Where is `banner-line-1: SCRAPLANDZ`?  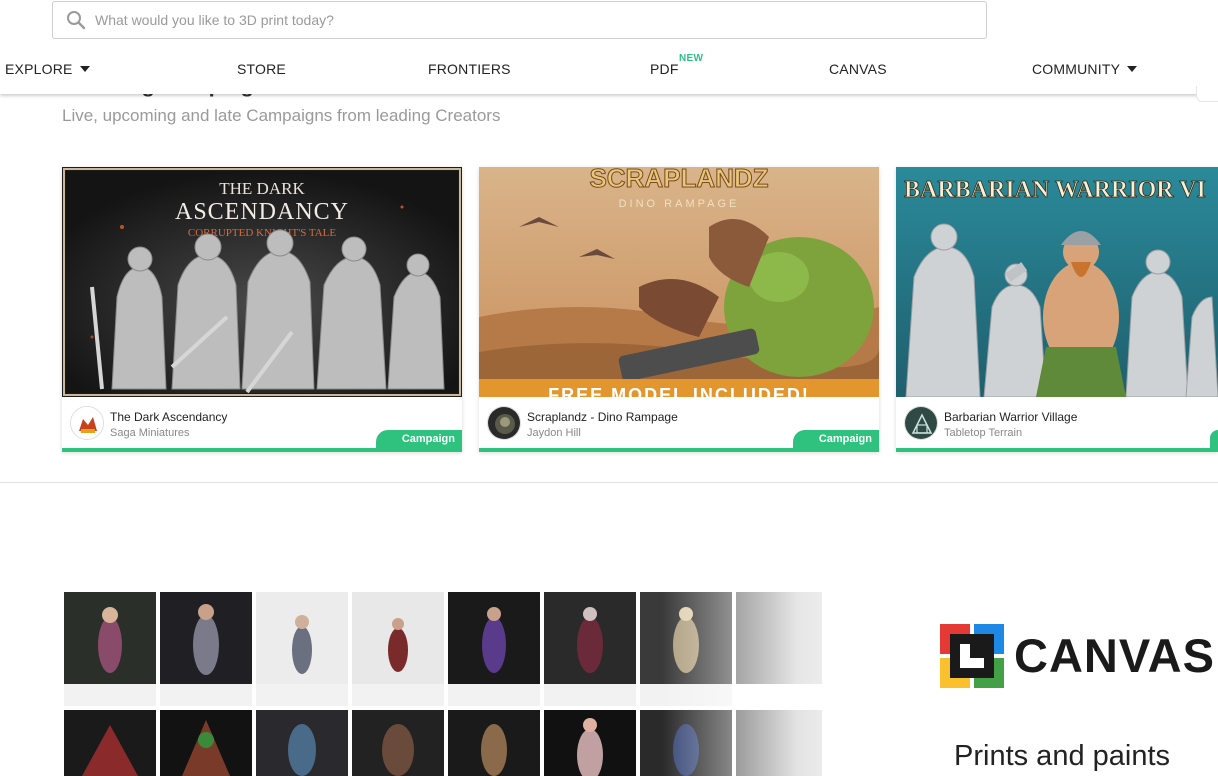 banner-line-1: SCRAPLANDZ is located at coordinates (678, 180).